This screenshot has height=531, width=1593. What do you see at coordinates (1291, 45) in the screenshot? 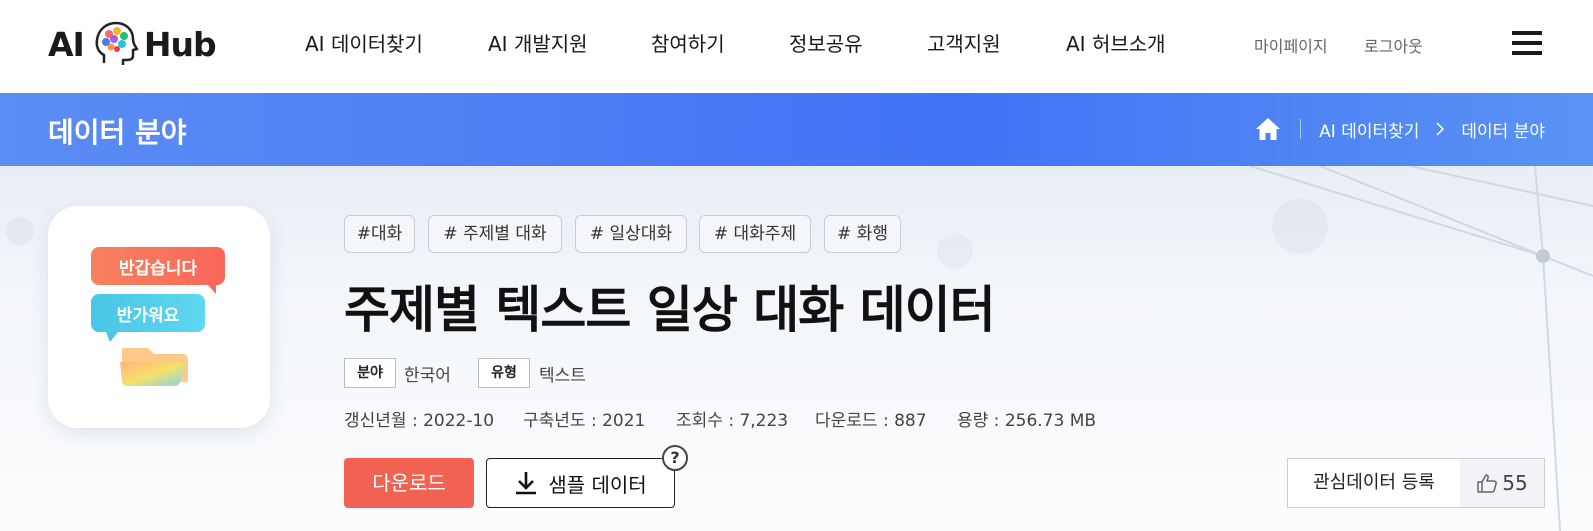
I see `mypage-link: 마이페이지` at bounding box center [1291, 45].